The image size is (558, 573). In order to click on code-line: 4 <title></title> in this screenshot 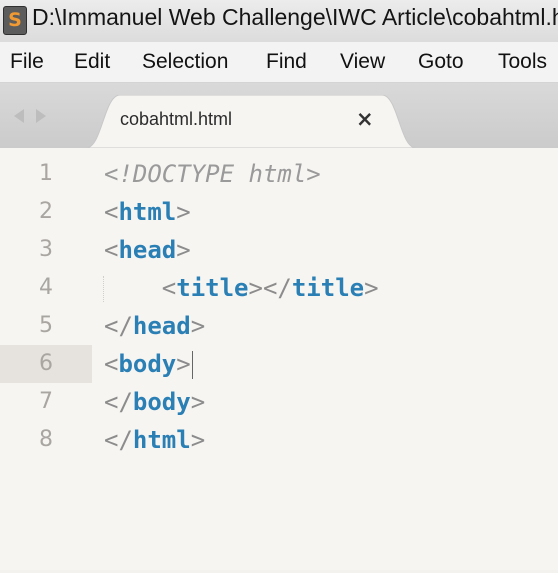, I will do `click(279, 288)`.